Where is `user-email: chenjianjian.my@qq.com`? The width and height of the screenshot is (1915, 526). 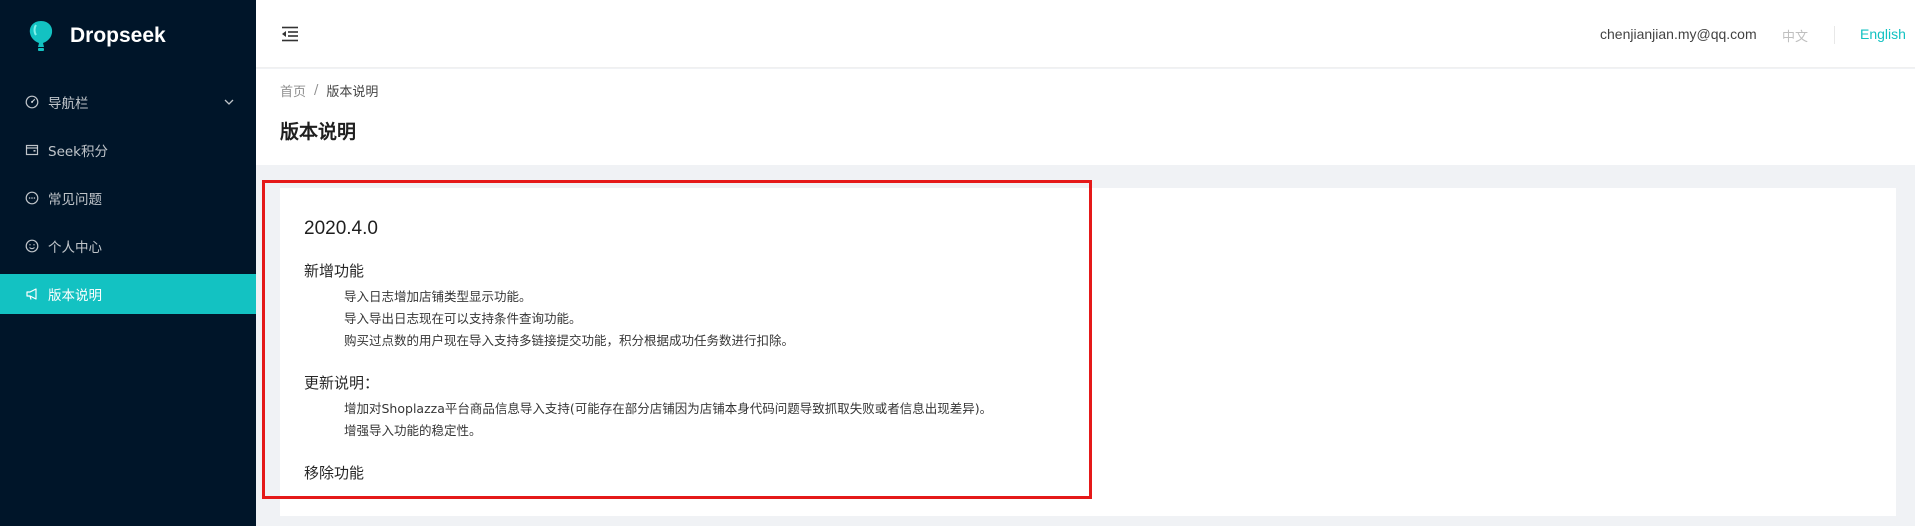
user-email: chenjianjian.my@qq.com is located at coordinates (1678, 34).